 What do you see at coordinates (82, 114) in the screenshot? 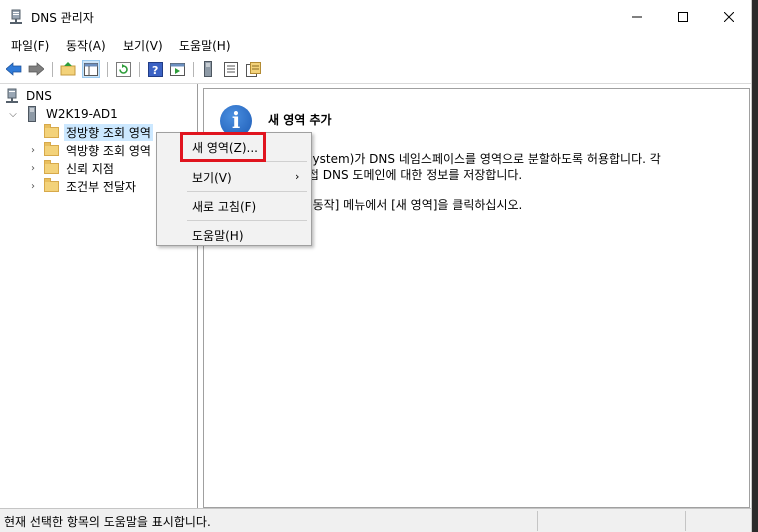
I see `tree-server-label: W2K19-AD1` at bounding box center [82, 114].